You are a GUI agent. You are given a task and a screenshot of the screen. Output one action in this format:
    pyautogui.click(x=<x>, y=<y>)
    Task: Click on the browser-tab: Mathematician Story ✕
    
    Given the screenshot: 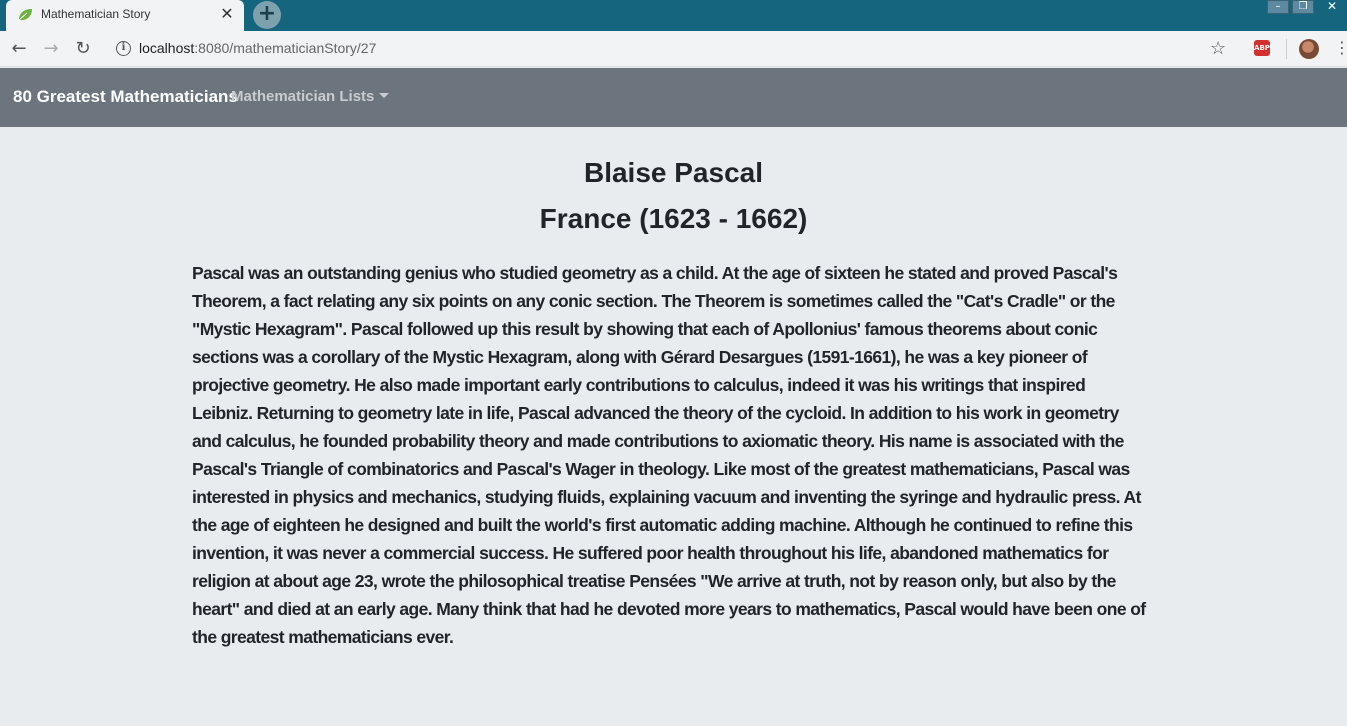 What is the action you would take?
    pyautogui.click(x=125, y=15)
    